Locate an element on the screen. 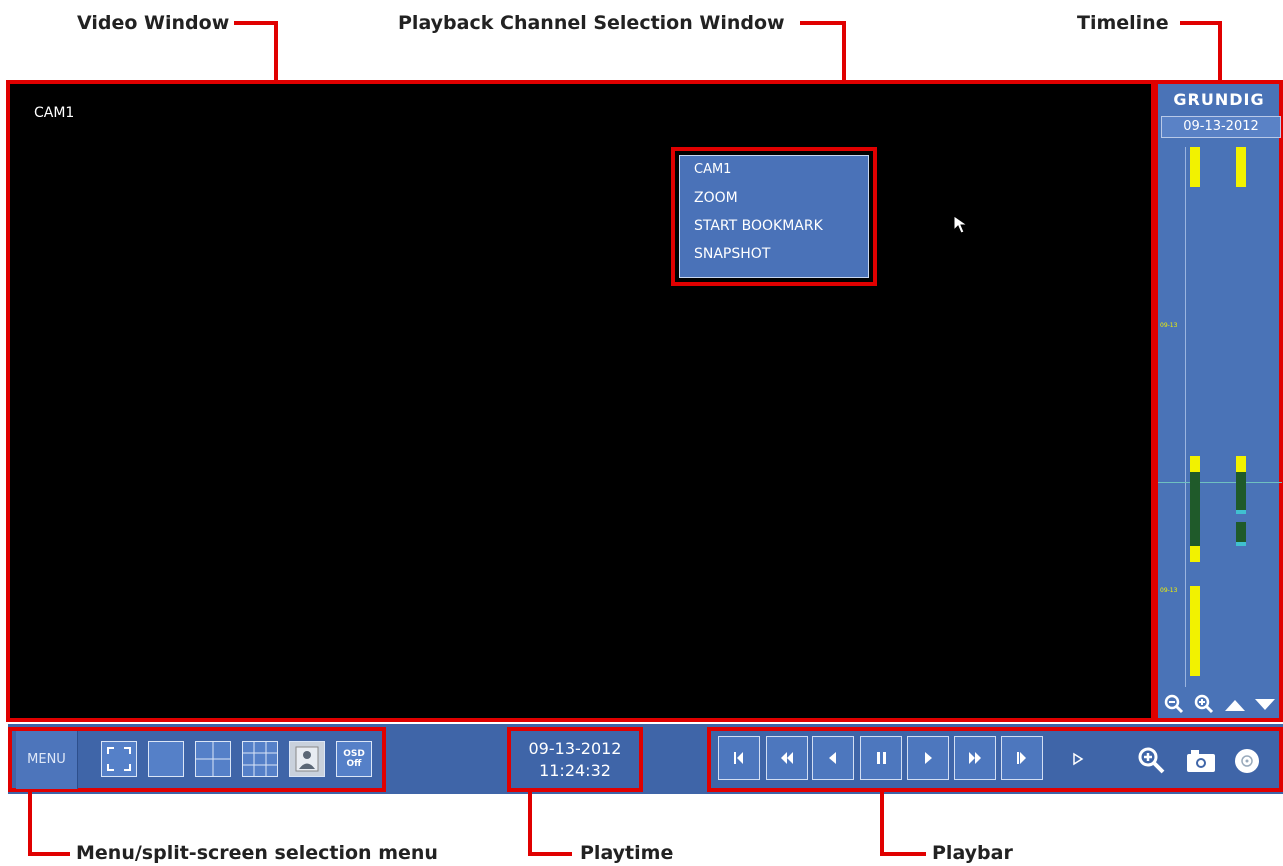 The height and width of the screenshot is (866, 1283). callout-playbar: Playbar is located at coordinates (972, 853).